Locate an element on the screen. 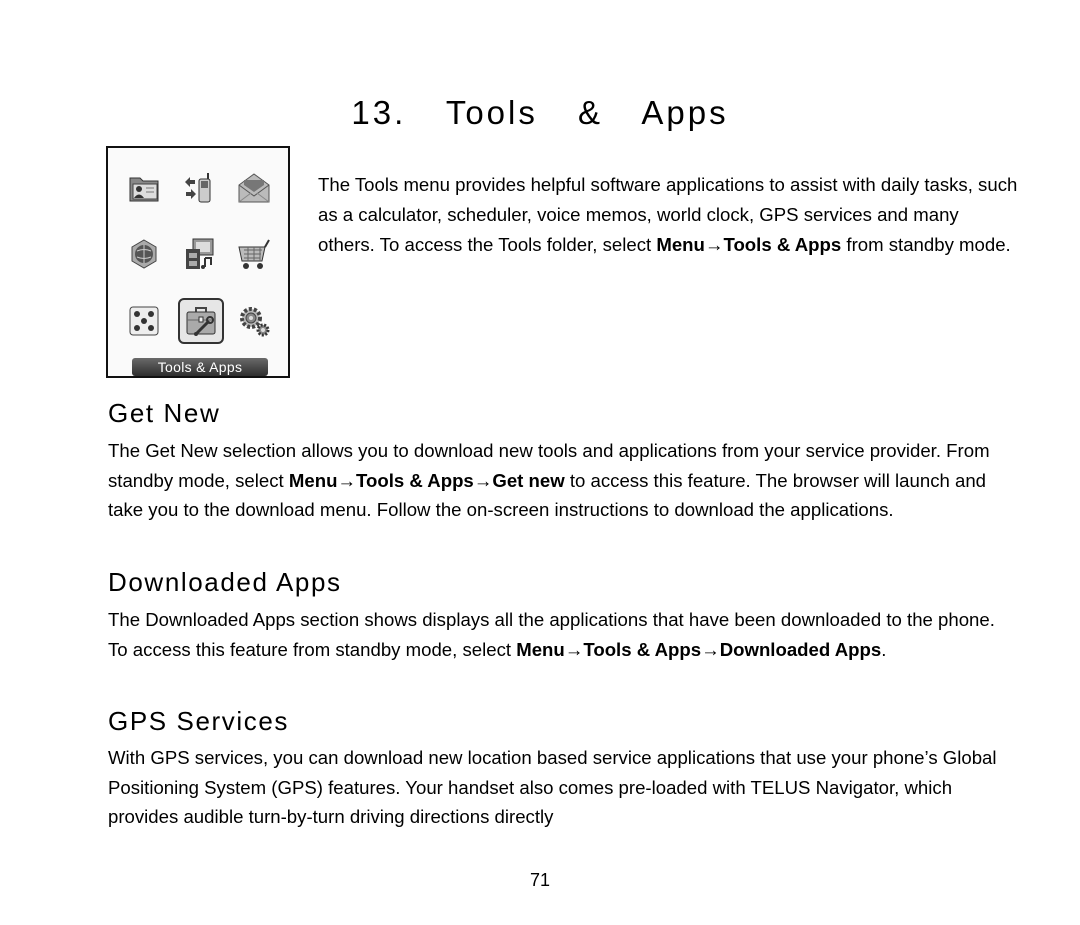  web-globe-icon is located at coordinates (144, 254).